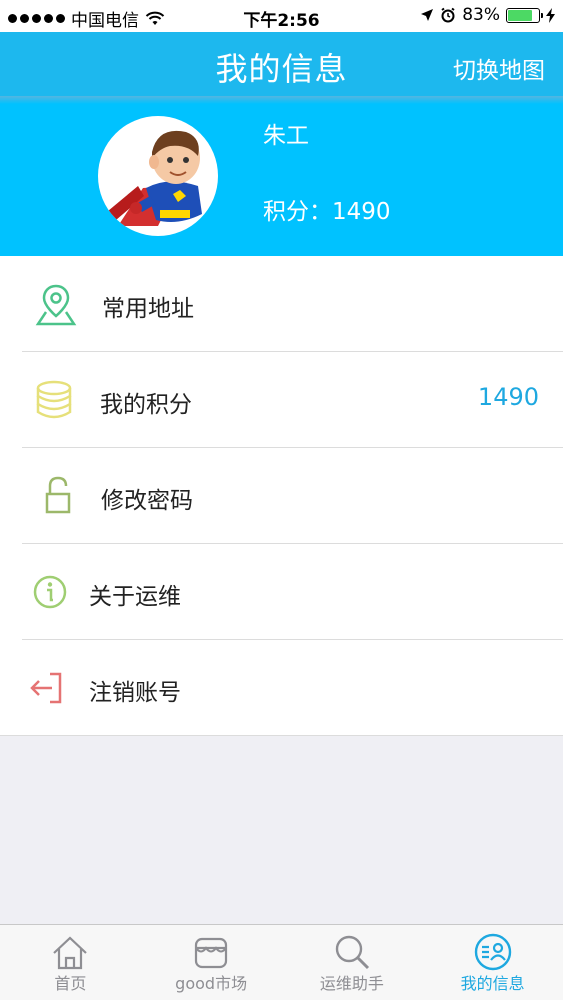 The image size is (563, 1000). I want to click on charging-bolt-icon, so click(550, 15).